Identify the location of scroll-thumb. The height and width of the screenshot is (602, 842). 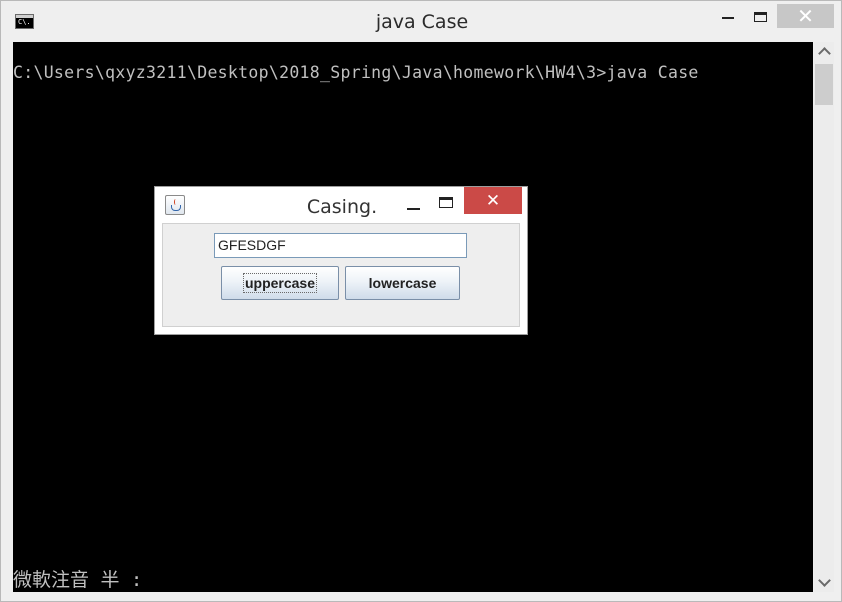
(824, 84).